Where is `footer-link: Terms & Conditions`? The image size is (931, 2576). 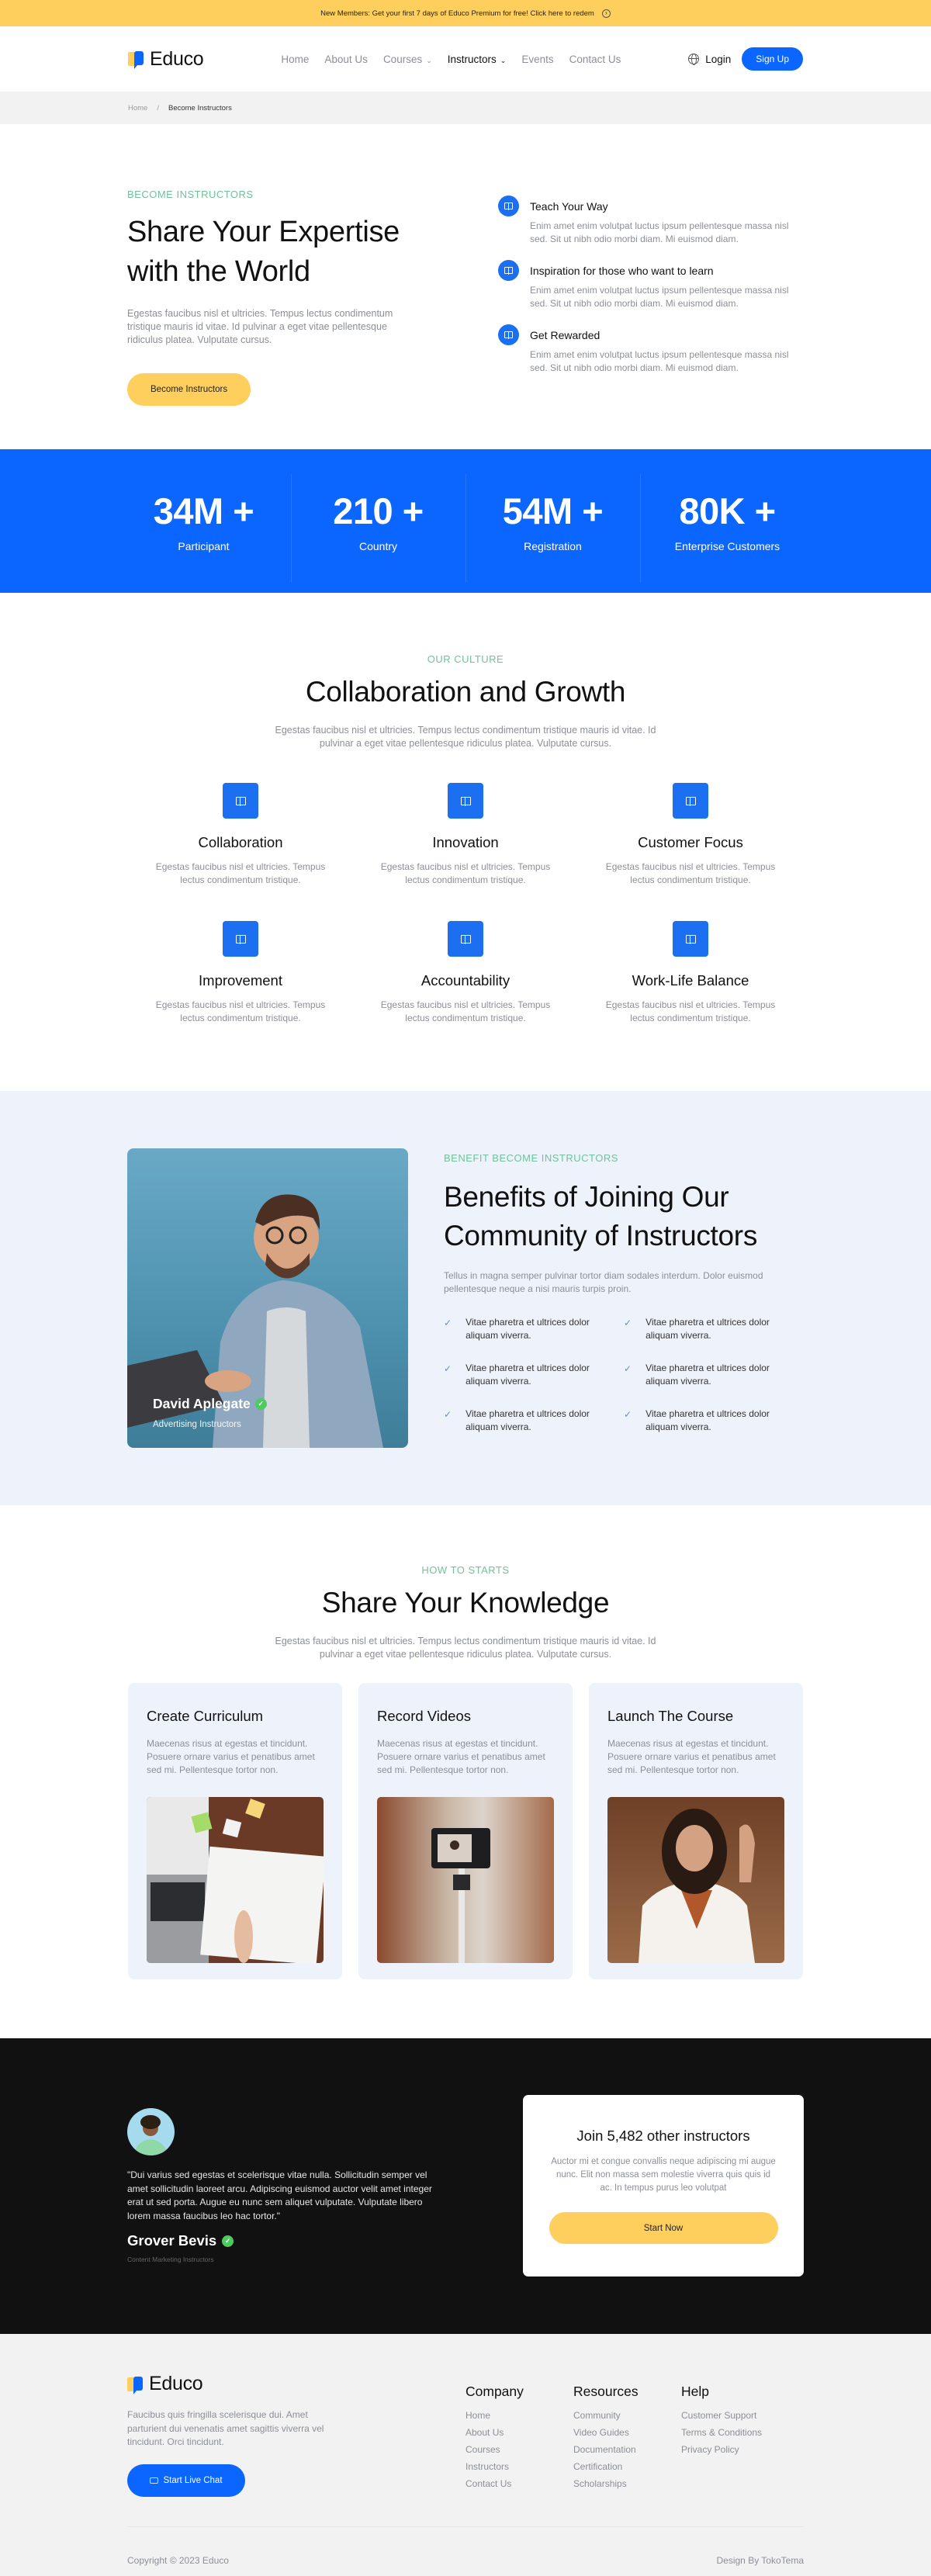 footer-link: Terms & Conditions is located at coordinates (722, 2432).